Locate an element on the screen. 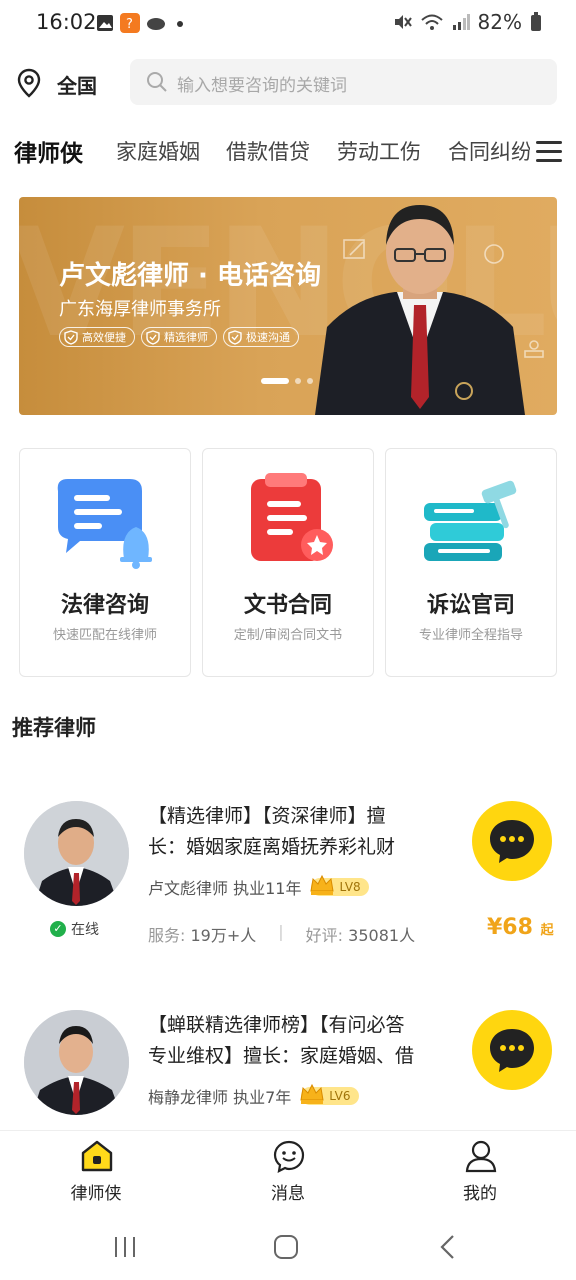 The width and height of the screenshot is (576, 1280). tab-family-marriage: 家庭婚姻 is located at coordinates (158, 151).